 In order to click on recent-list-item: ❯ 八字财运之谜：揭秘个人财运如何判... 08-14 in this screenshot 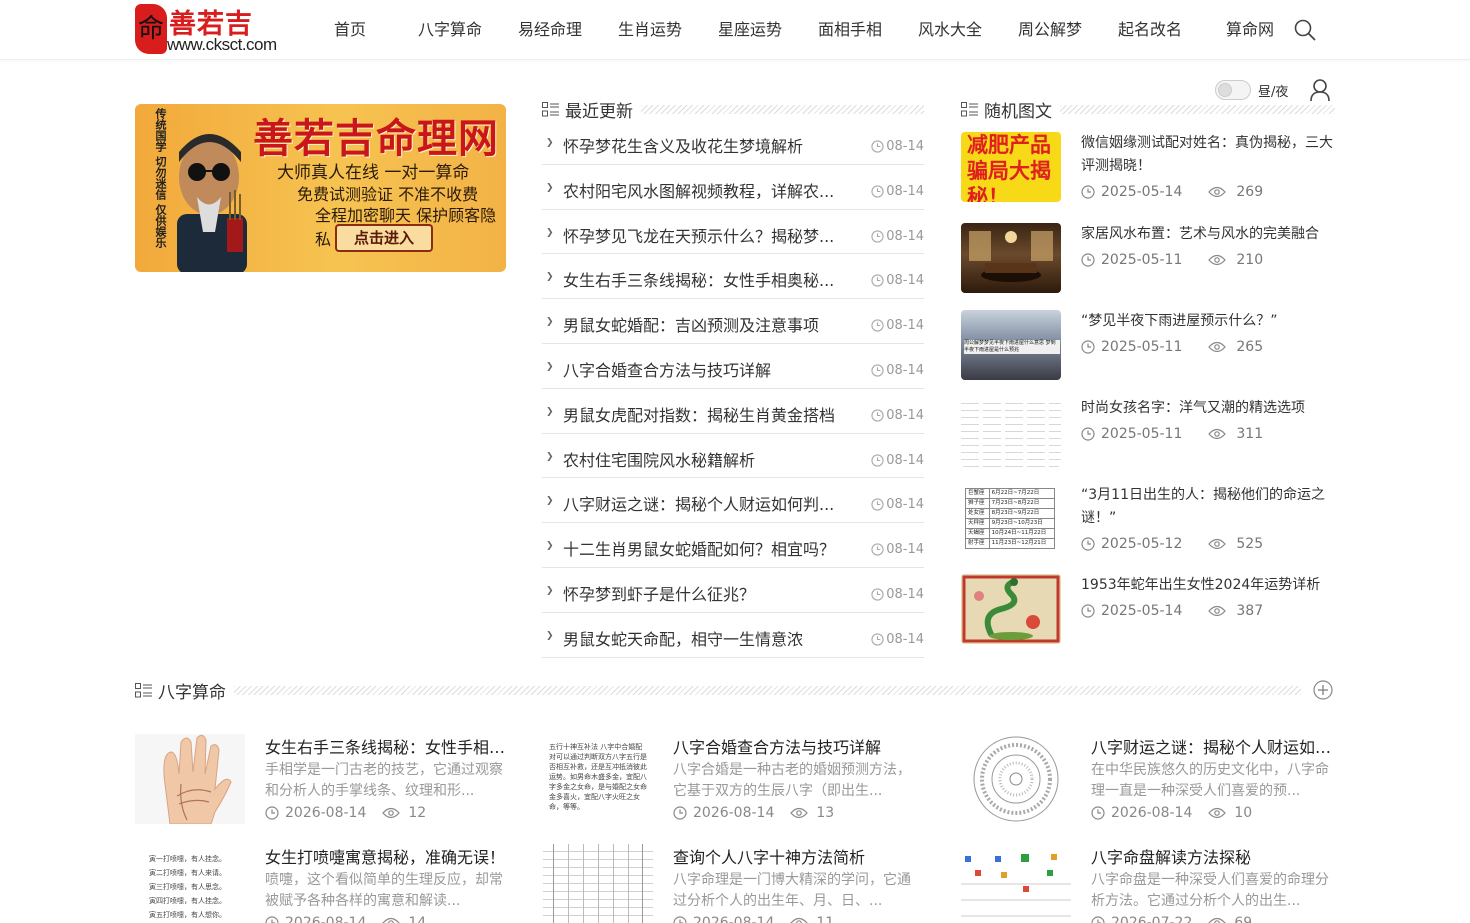, I will do `click(733, 501)`.